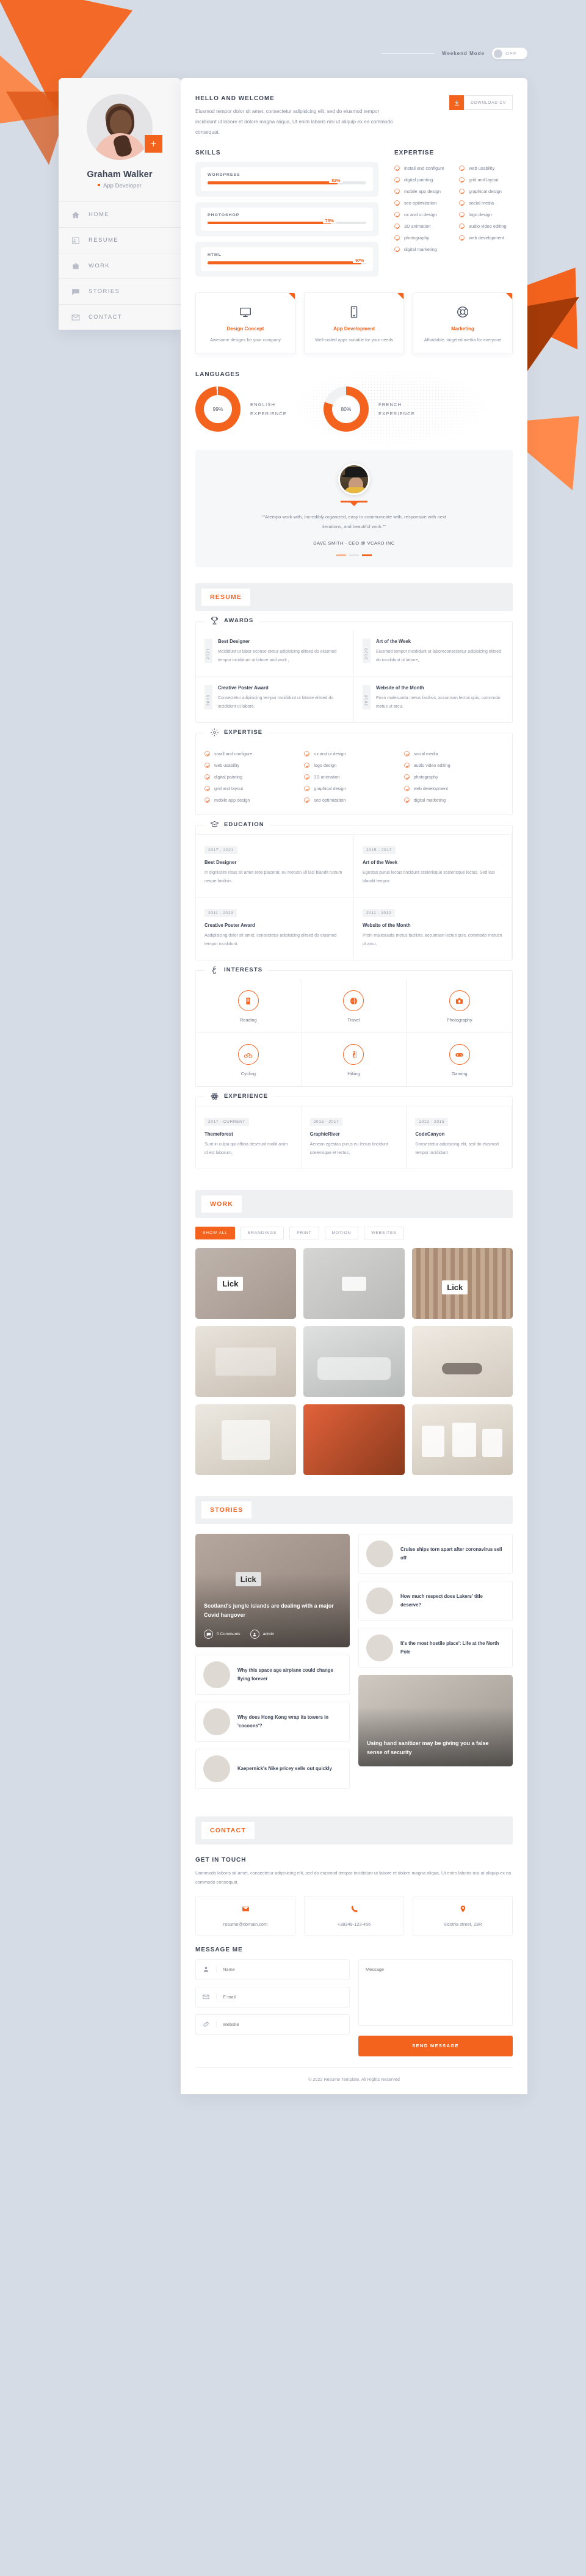 Image resolution: width=586 pixels, height=2576 pixels. I want to click on sidebar-item-resume: RESUME, so click(120, 240).